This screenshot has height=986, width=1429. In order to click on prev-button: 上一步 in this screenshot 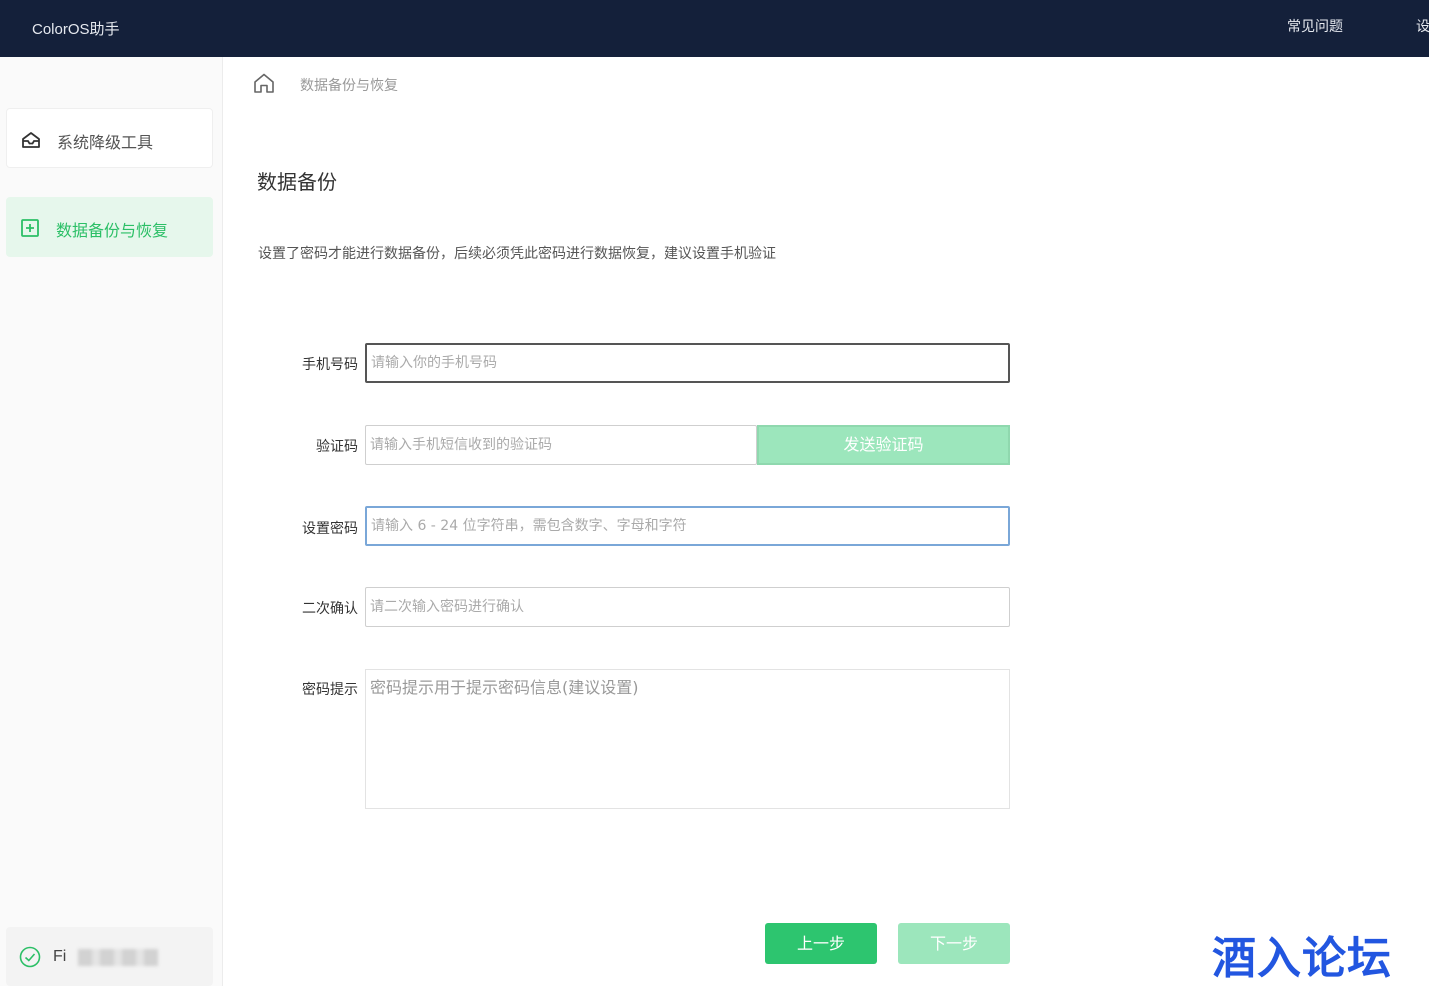, I will do `click(821, 943)`.